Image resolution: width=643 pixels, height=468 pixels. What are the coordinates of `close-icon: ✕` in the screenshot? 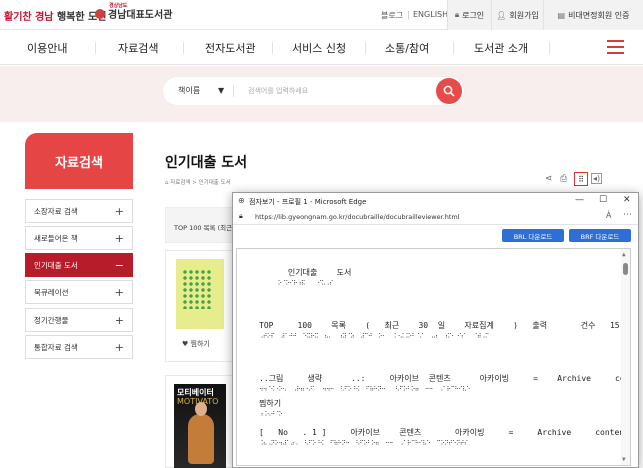 It's located at (627, 200).